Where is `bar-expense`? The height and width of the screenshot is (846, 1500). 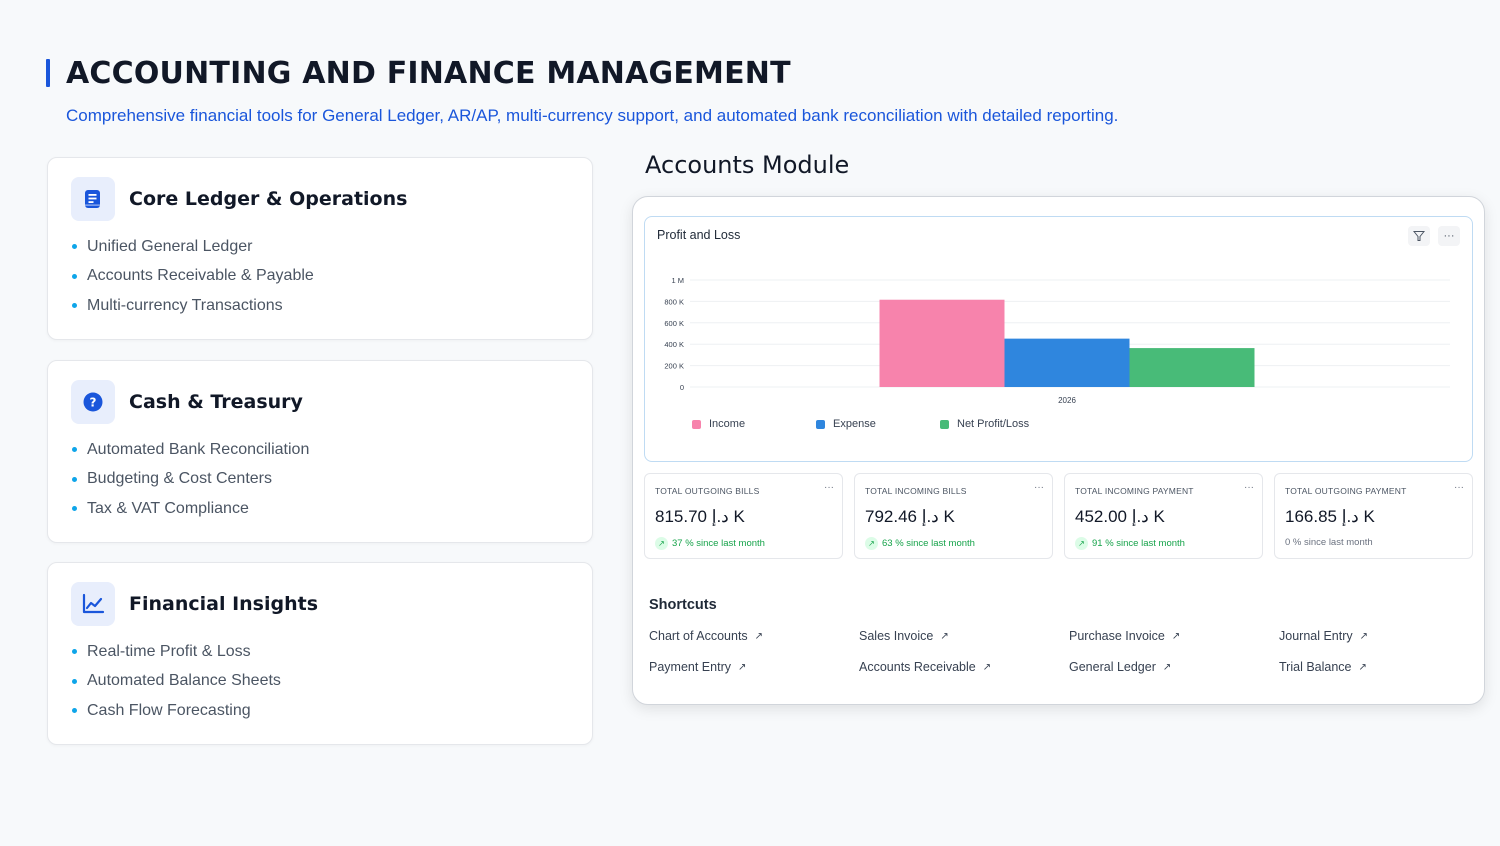 bar-expense is located at coordinates (1067, 362).